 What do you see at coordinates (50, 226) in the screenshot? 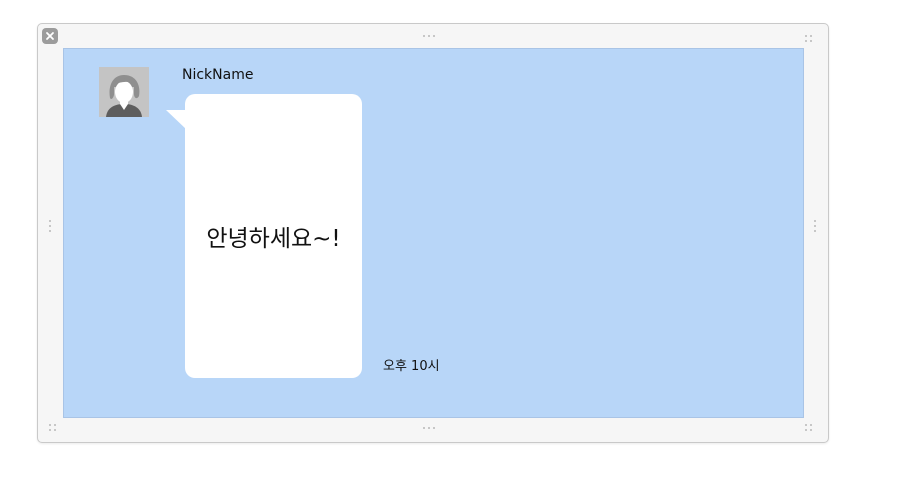
I see `left-resize-handle` at bounding box center [50, 226].